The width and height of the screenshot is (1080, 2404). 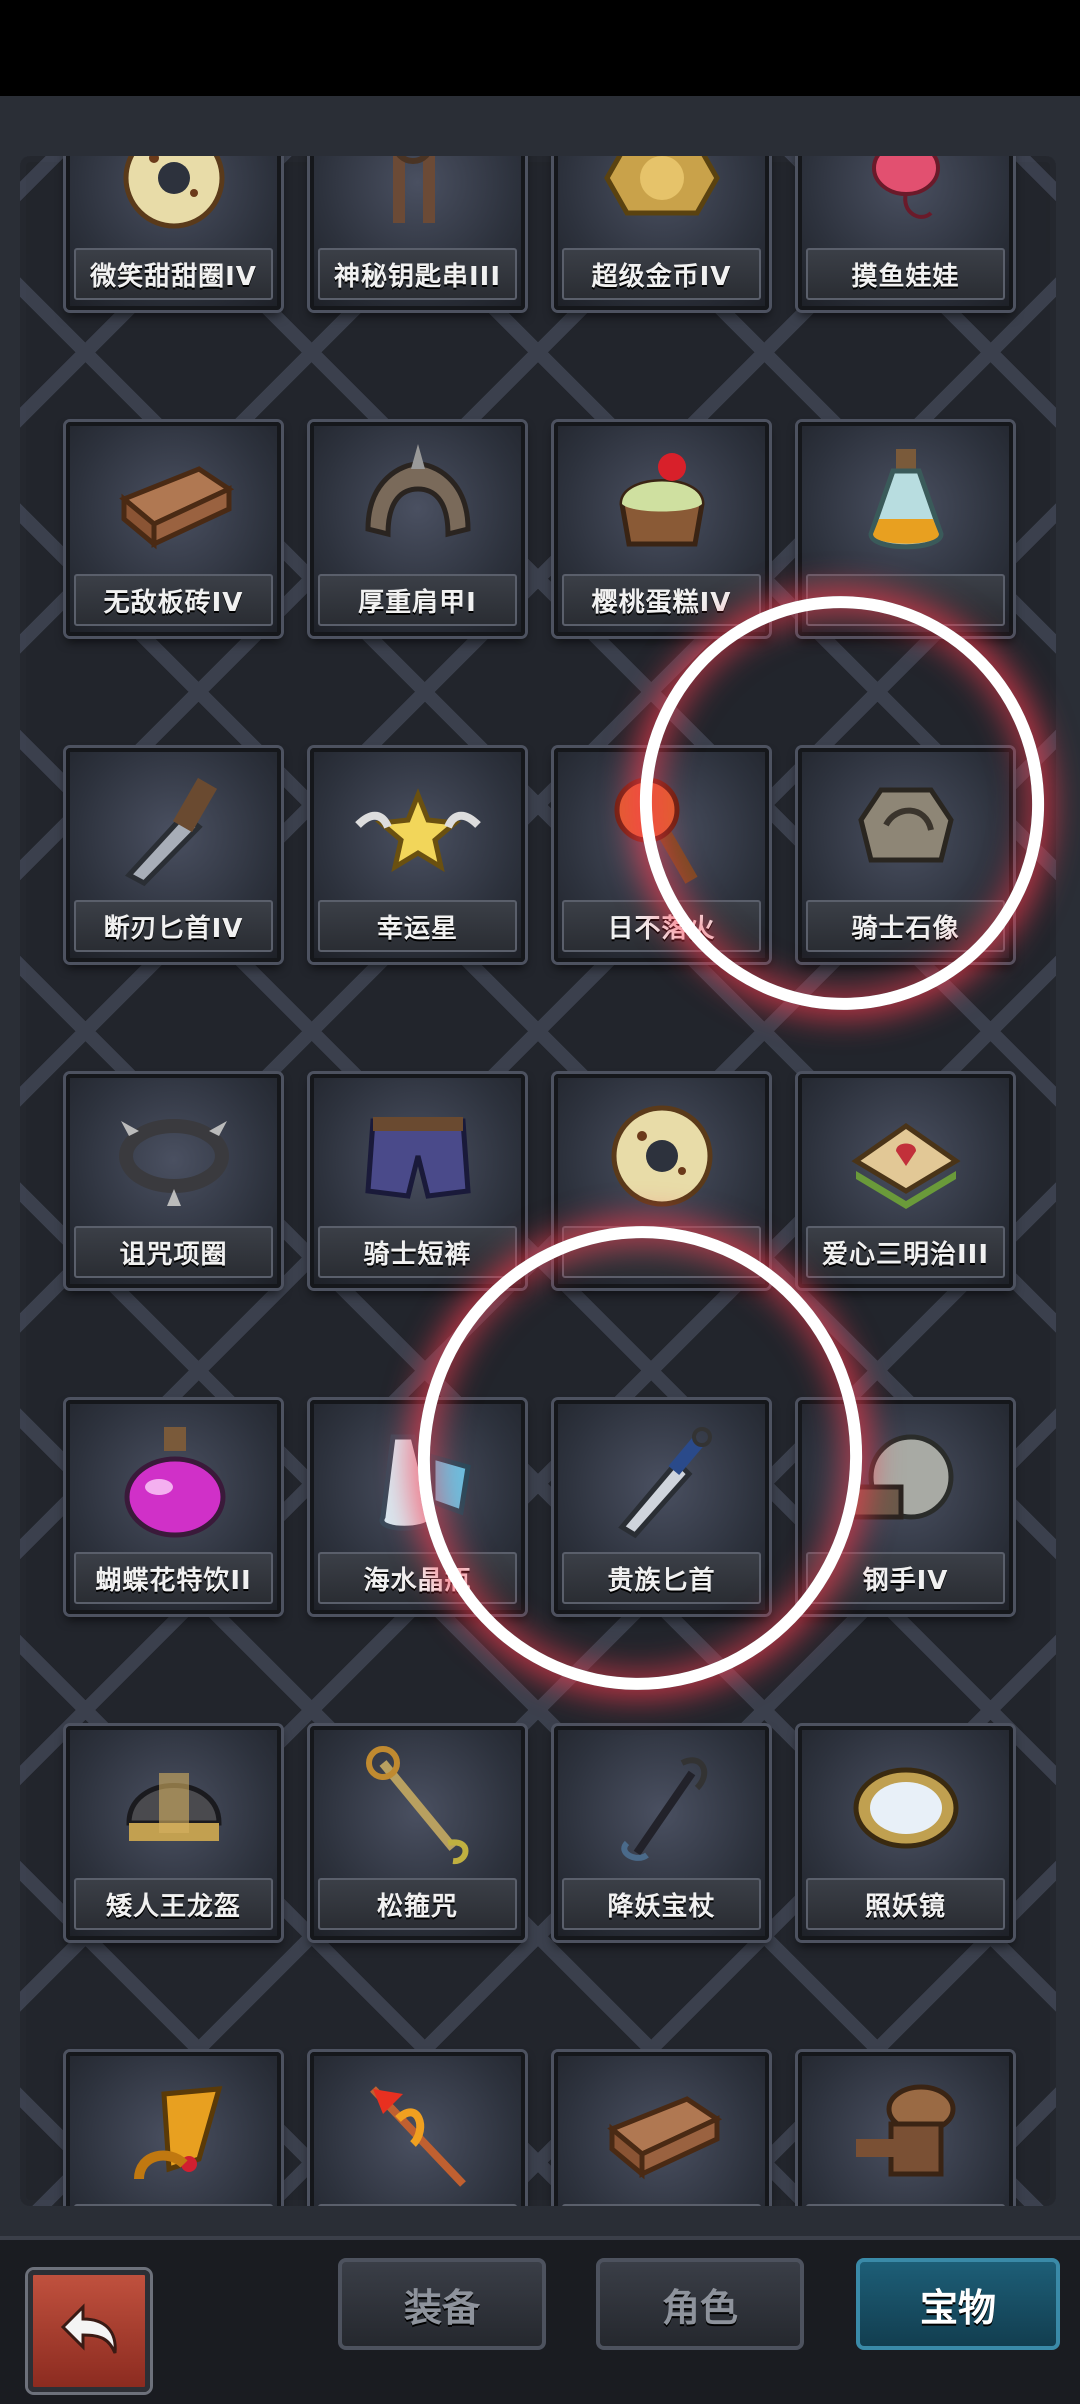 What do you see at coordinates (418, 1808) in the screenshot?
I see `staff-icon` at bounding box center [418, 1808].